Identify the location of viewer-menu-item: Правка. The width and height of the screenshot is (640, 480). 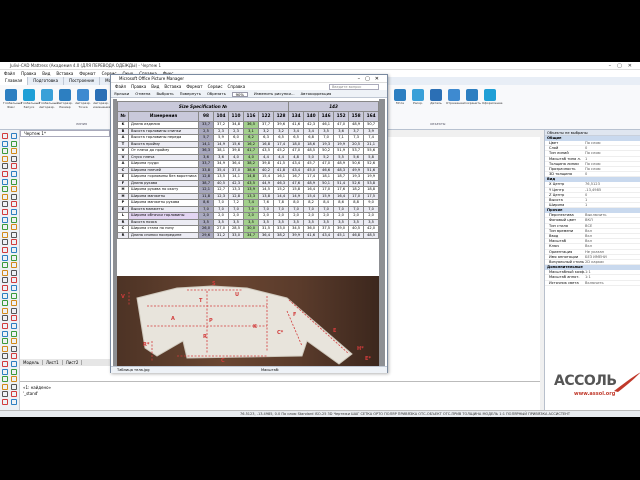
(138, 86).